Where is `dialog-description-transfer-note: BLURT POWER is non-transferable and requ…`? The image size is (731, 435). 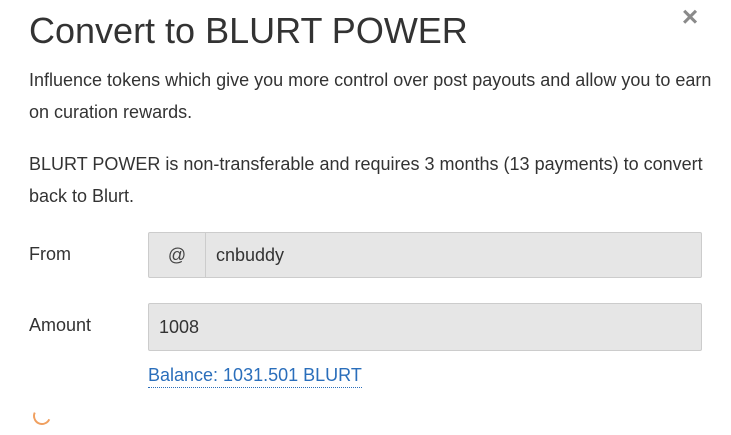
dialog-description-transfer-note: BLURT POWER is non-transferable and requ… is located at coordinates (366, 180).